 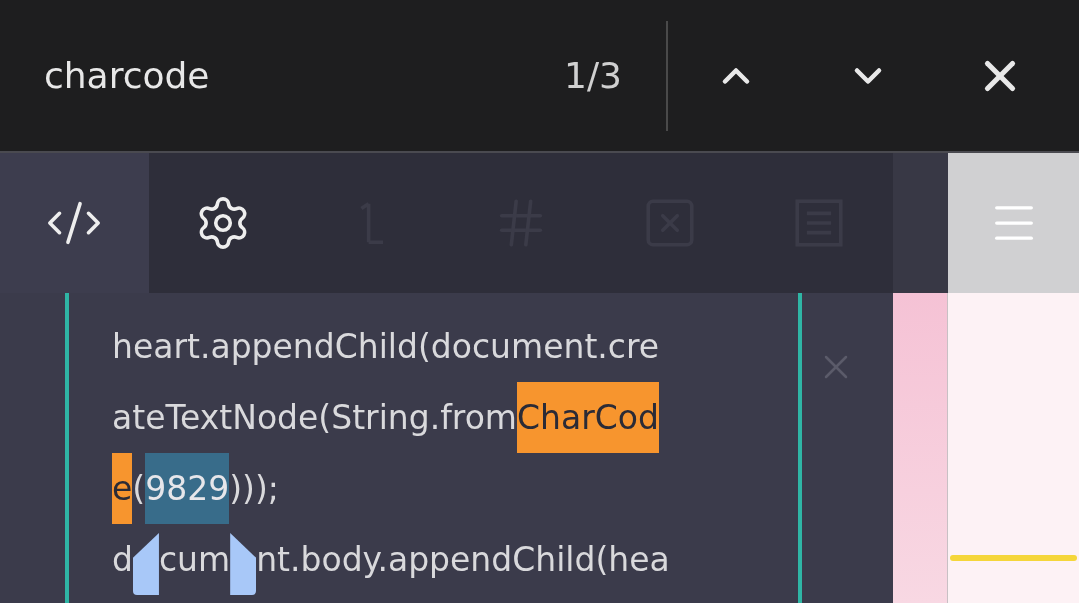 What do you see at coordinates (284, 75) in the screenshot?
I see `search-field: charcode` at bounding box center [284, 75].